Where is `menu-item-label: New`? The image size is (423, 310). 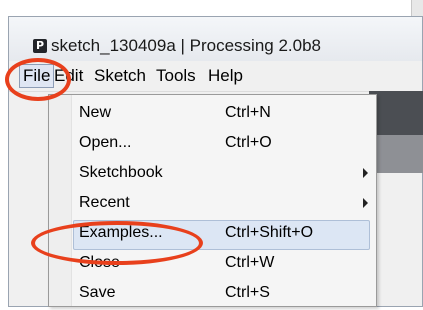
menu-item-label: New is located at coordinates (95, 112).